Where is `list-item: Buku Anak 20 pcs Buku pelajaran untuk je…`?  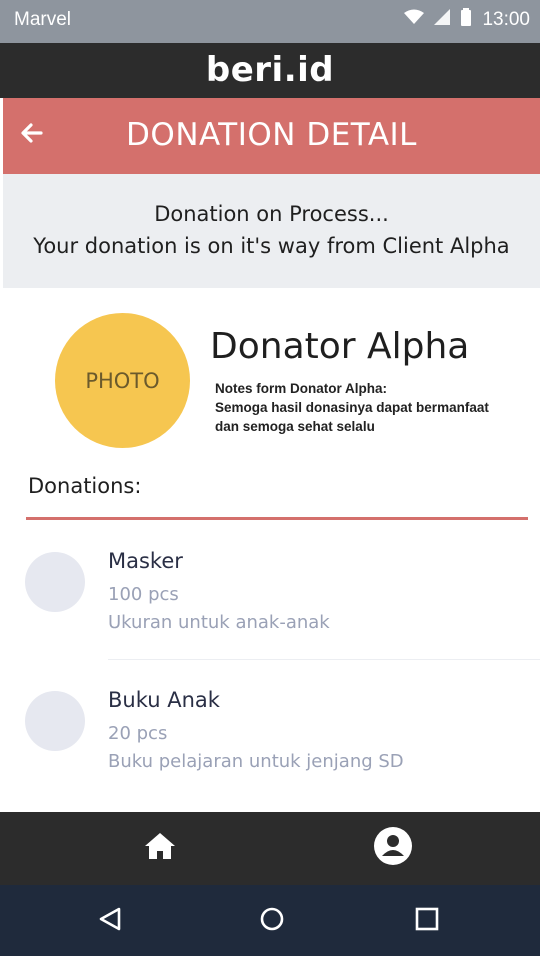
list-item: Buku Anak 20 pcs Buku pelajaran untuk je… is located at coordinates (271, 734).